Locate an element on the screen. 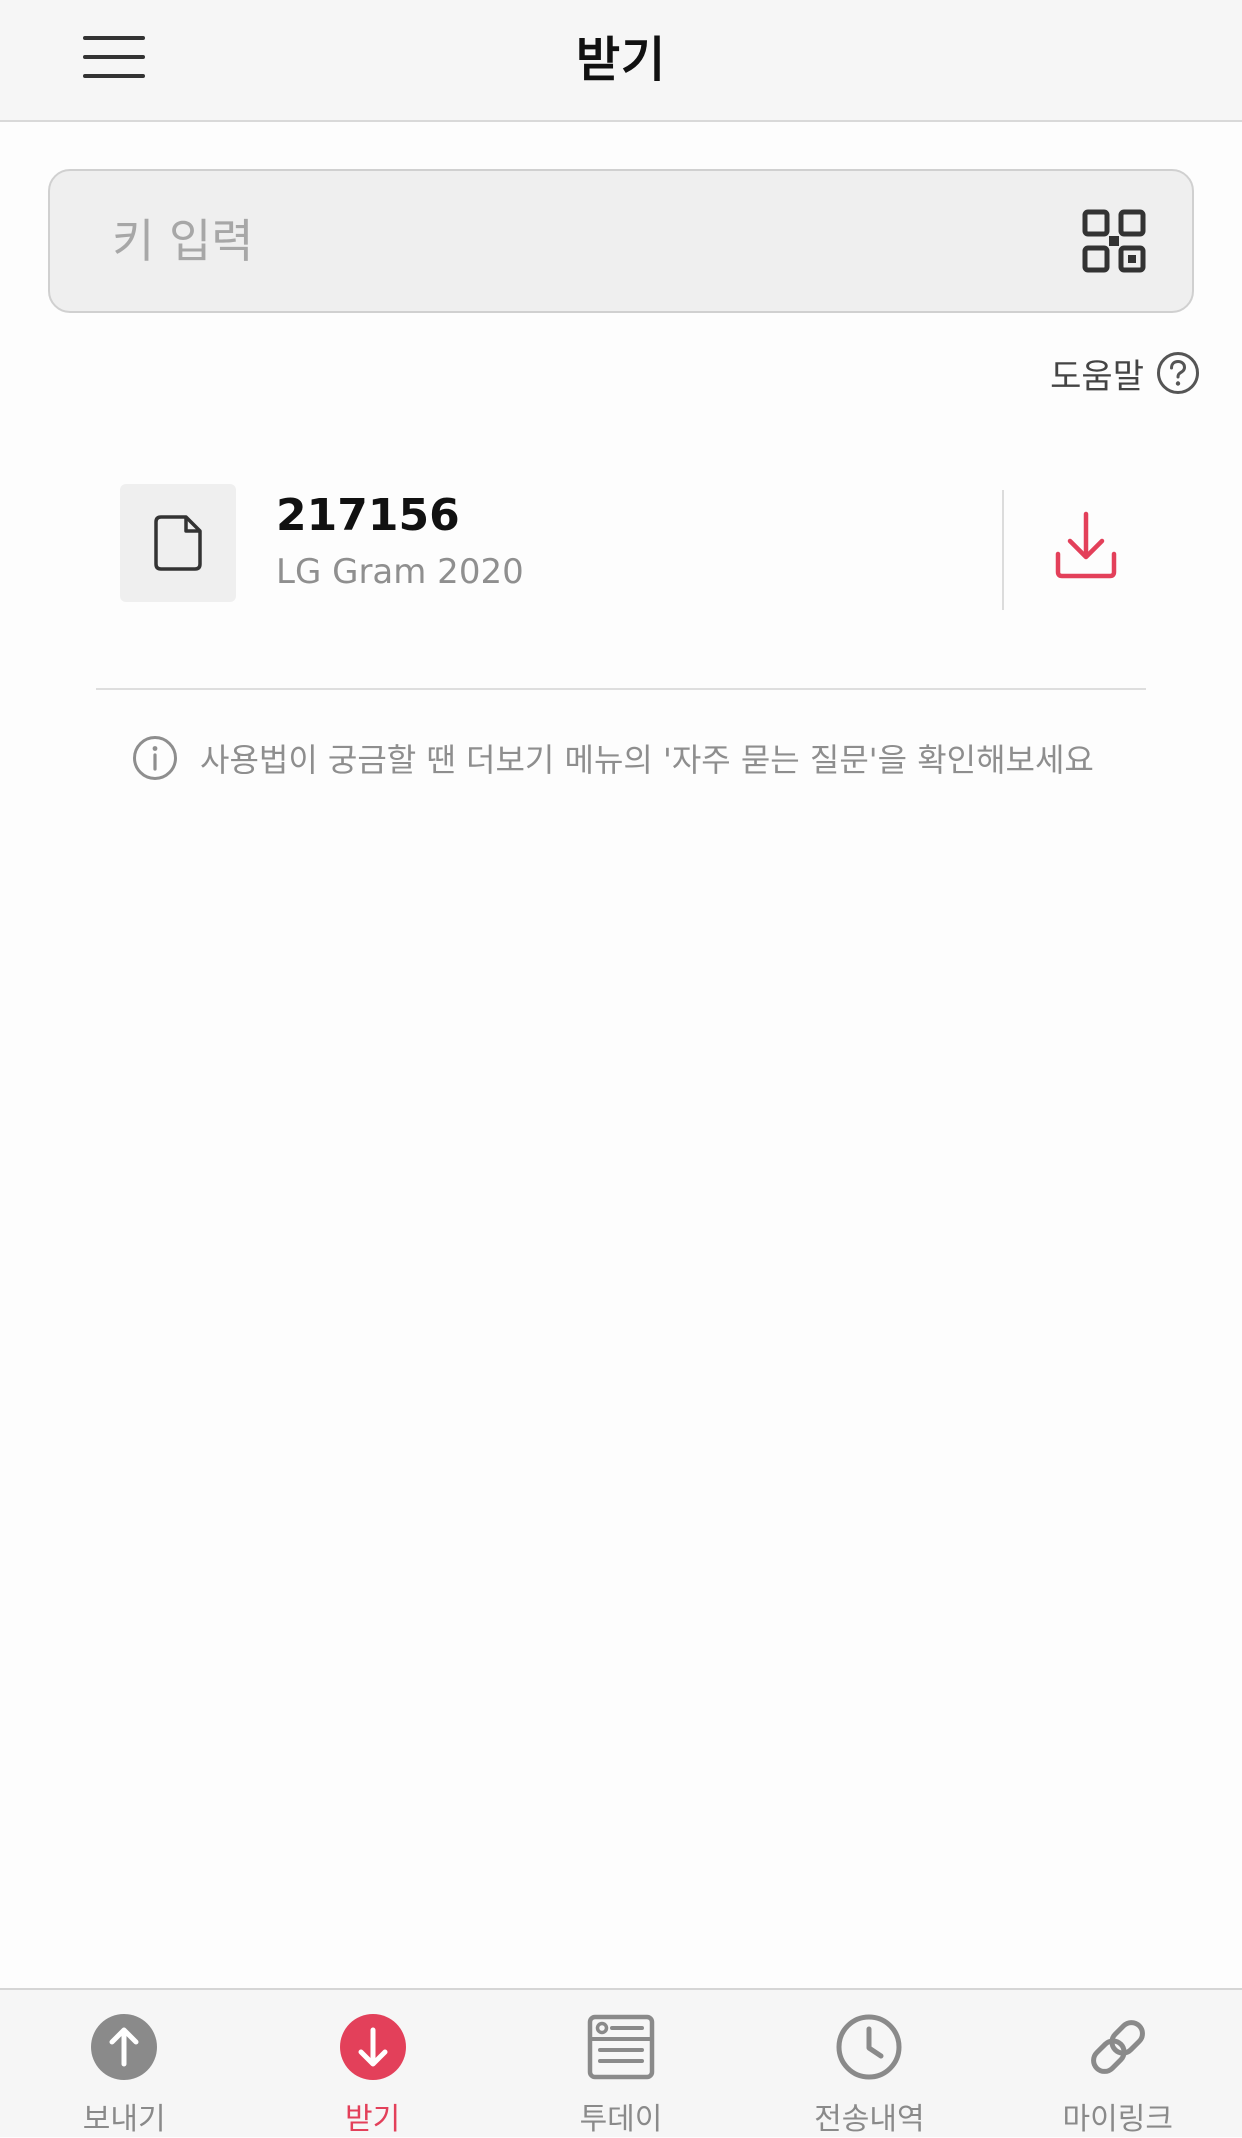 This screenshot has width=1242, height=2138. tab-history: 전송내역 is located at coordinates (869, 2063).